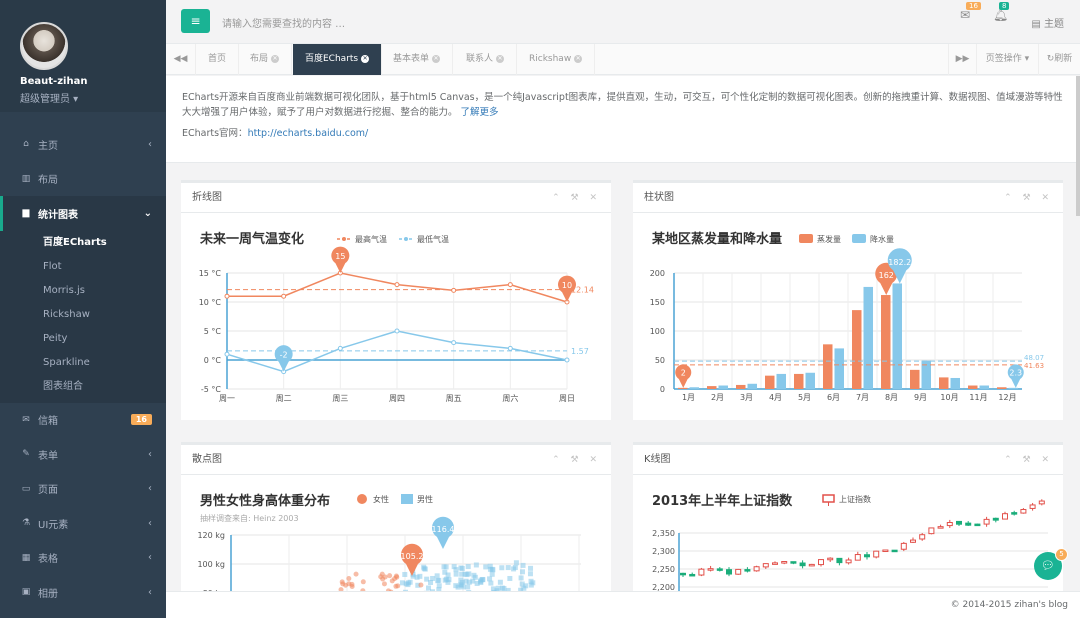 Image resolution: width=1080 pixels, height=618 pixels. Describe the element at coordinates (338, 59) in the screenshot. I see `tab-echarts: 百度ECharts ✕` at that location.